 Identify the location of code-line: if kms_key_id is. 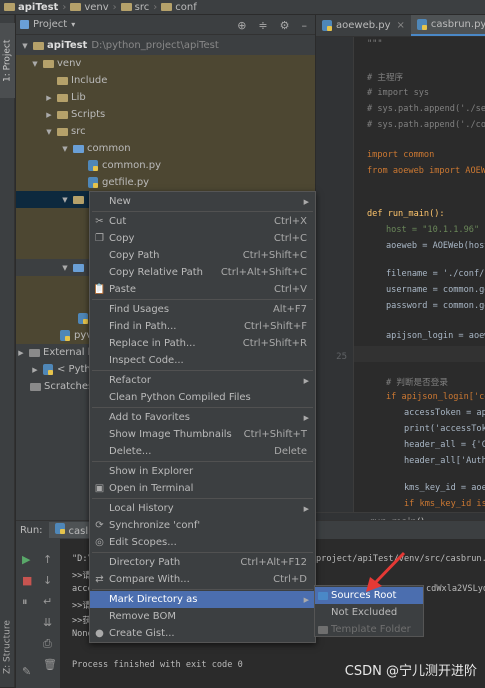
(444, 504).